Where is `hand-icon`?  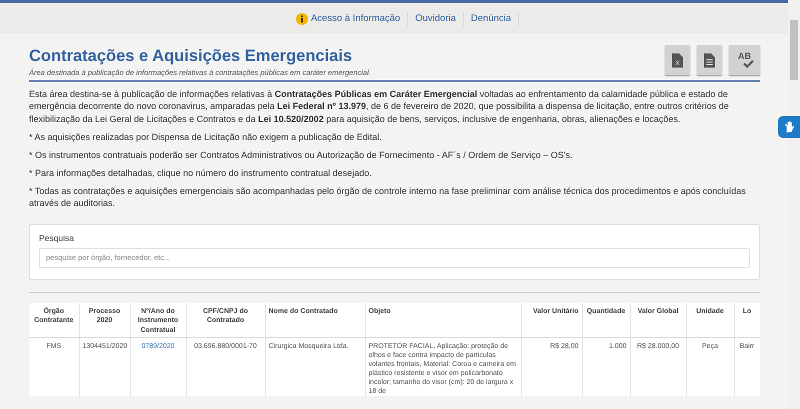
hand-icon is located at coordinates (789, 127).